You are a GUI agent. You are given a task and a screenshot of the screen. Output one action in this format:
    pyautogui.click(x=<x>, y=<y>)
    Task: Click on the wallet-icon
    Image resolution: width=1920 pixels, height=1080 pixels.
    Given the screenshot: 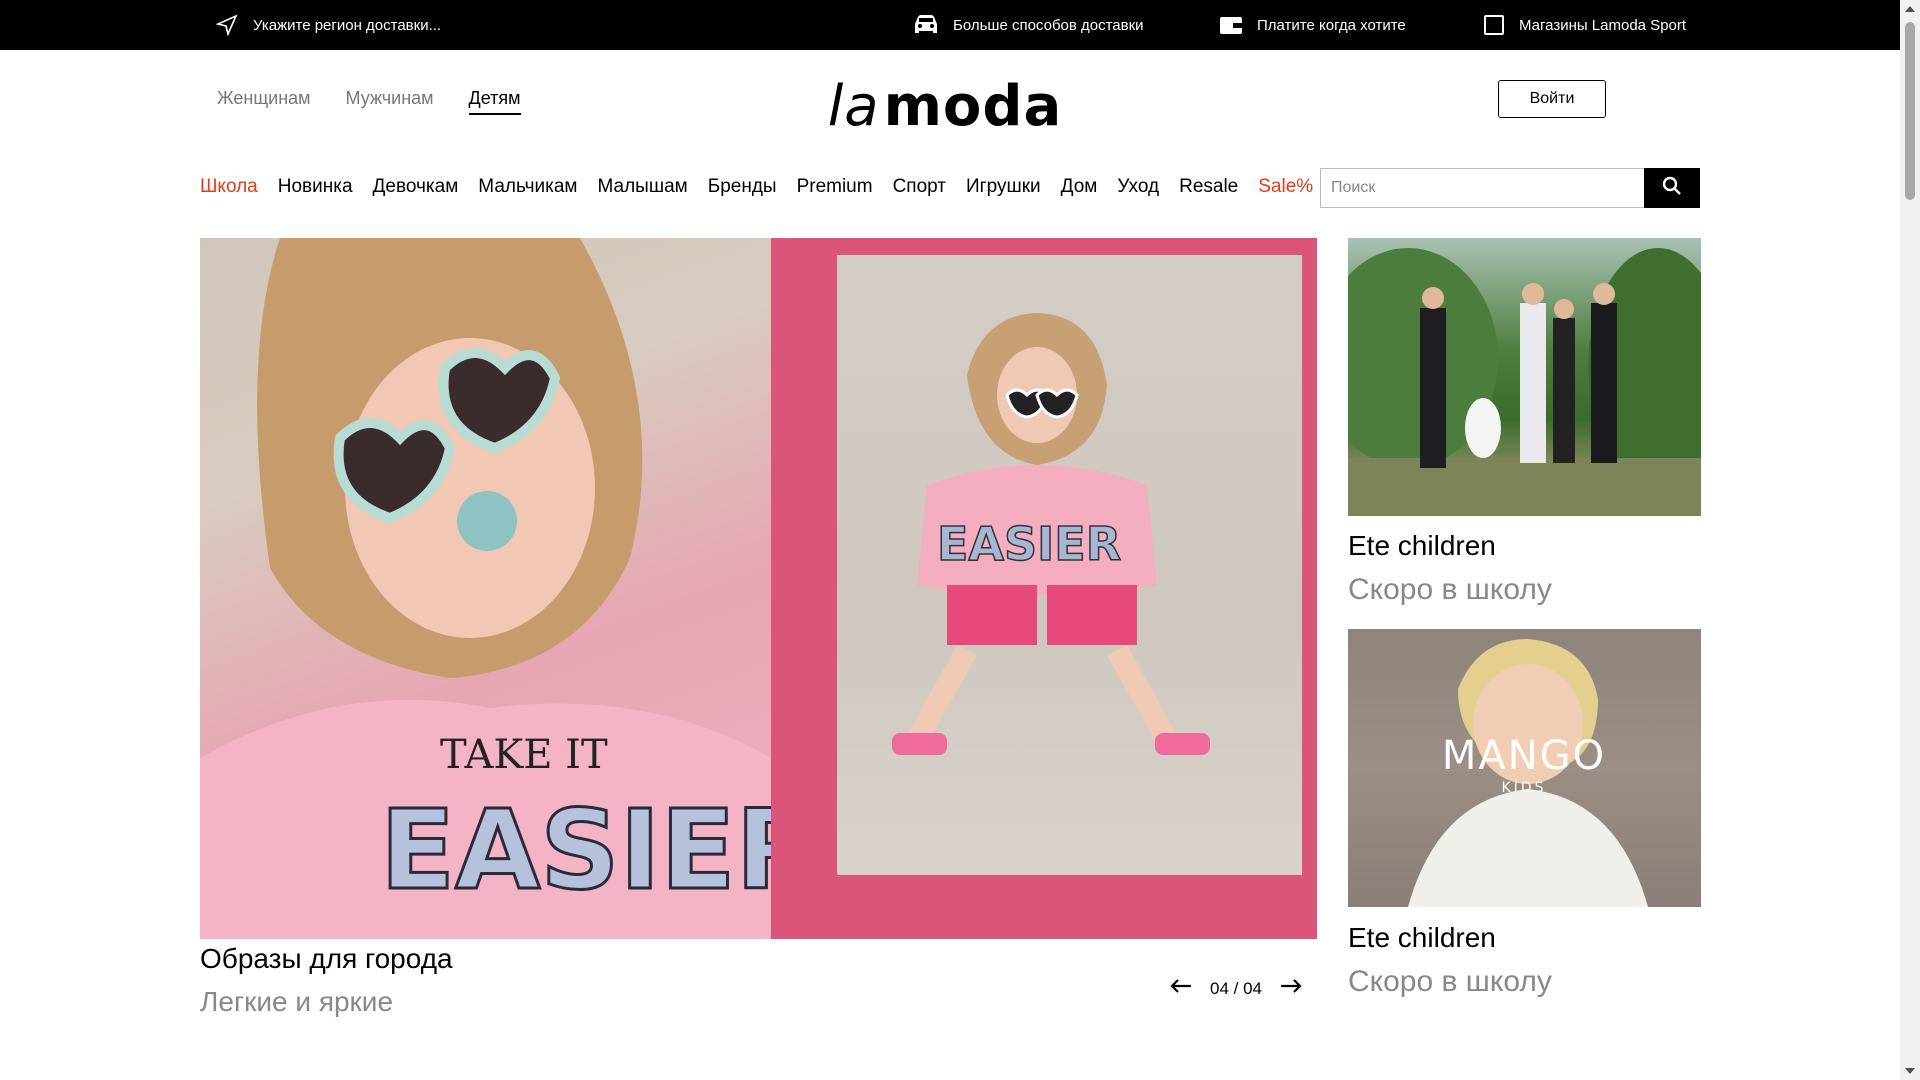 What is the action you would take?
    pyautogui.click(x=1231, y=25)
    